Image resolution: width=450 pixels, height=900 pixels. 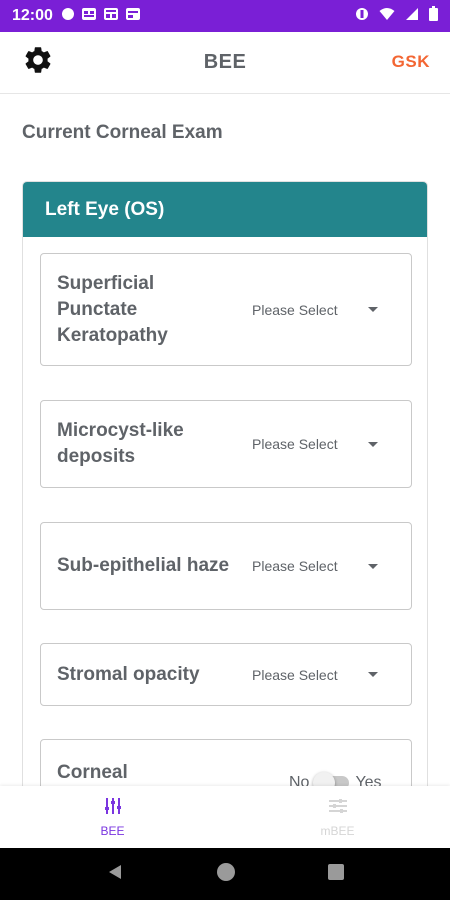 I want to click on field-card-sub-epithelial-haze: Sub-epithelial haze Please Select, so click(x=226, y=566).